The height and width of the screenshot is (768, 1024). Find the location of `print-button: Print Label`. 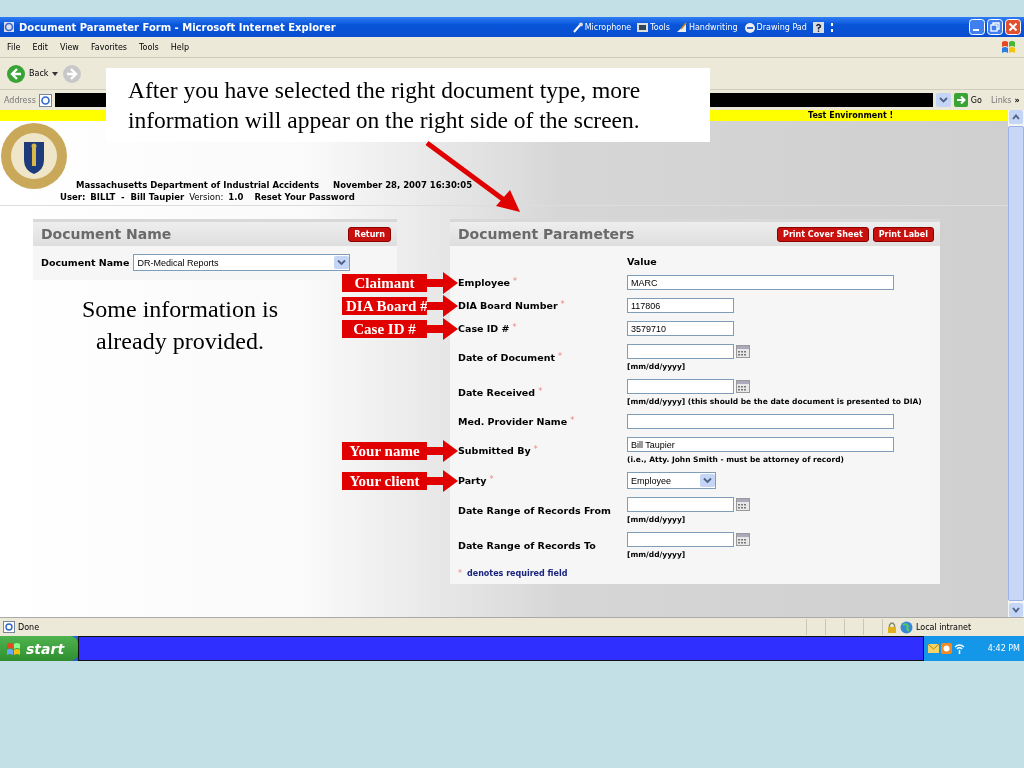

print-button: Print Label is located at coordinates (903, 234).